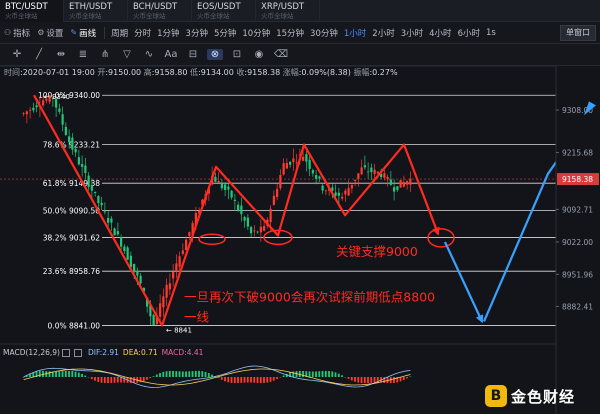 This screenshot has height=414, width=600. I want to click on period-option: 10分钟, so click(256, 33).